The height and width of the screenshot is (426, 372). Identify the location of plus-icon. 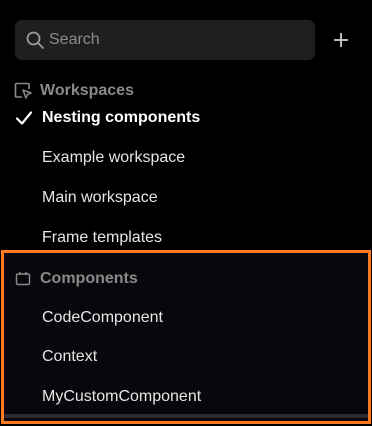
(341, 40).